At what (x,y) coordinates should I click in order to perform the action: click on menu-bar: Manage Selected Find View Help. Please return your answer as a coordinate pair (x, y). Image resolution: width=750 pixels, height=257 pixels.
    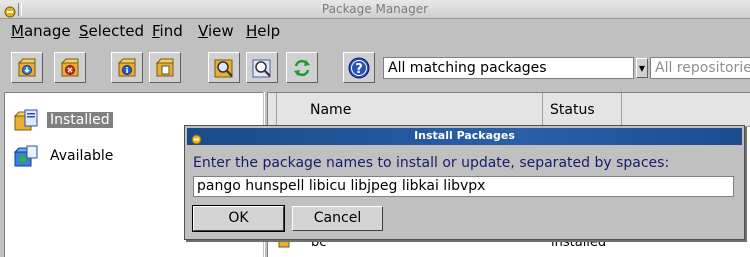
    Looking at the image, I should click on (375, 31).